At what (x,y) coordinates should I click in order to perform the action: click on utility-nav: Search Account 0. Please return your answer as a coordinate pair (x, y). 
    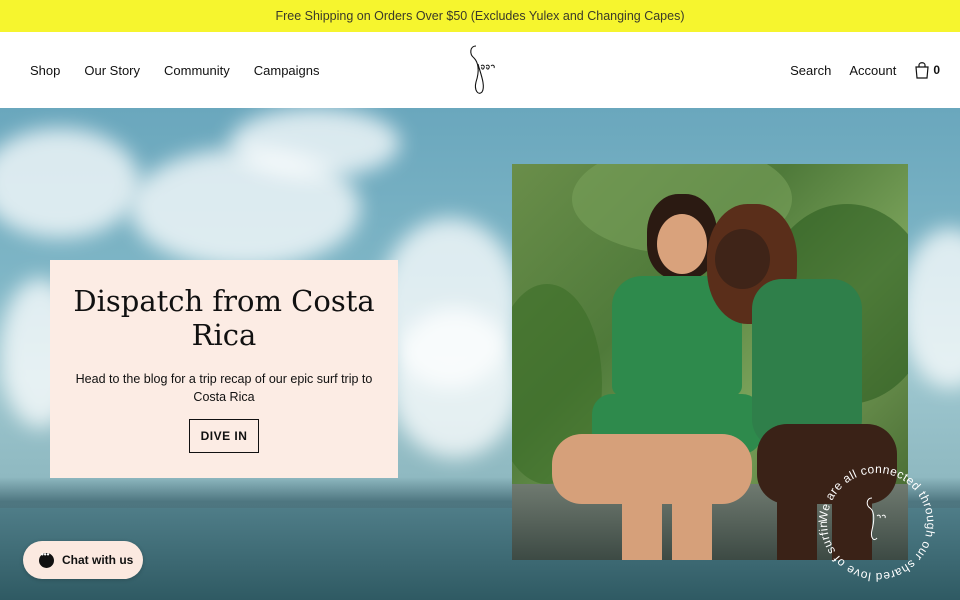
    Looking at the image, I should click on (865, 70).